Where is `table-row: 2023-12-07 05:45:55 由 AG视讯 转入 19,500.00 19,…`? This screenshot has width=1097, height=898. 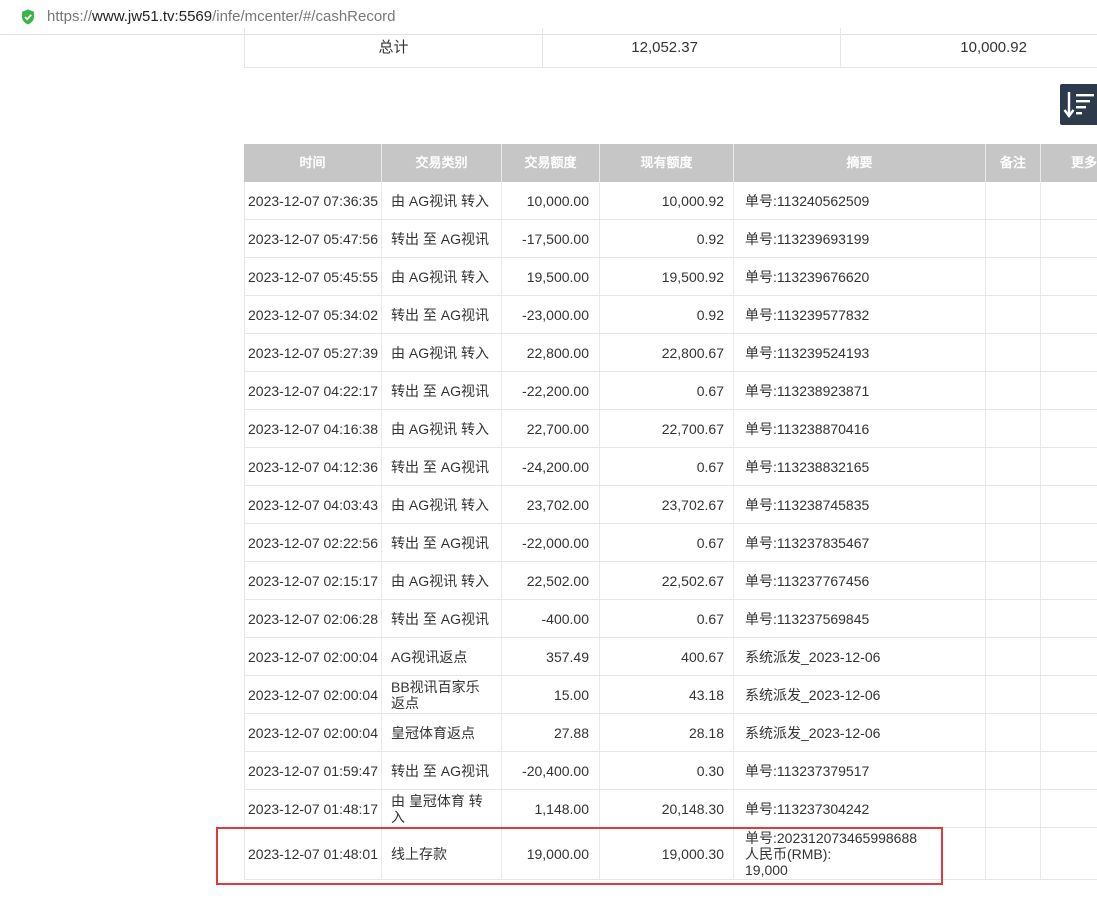
table-row: 2023-12-07 05:45:55 由 AG视讯 转入 19,500.00 19,… is located at coordinates (670, 277).